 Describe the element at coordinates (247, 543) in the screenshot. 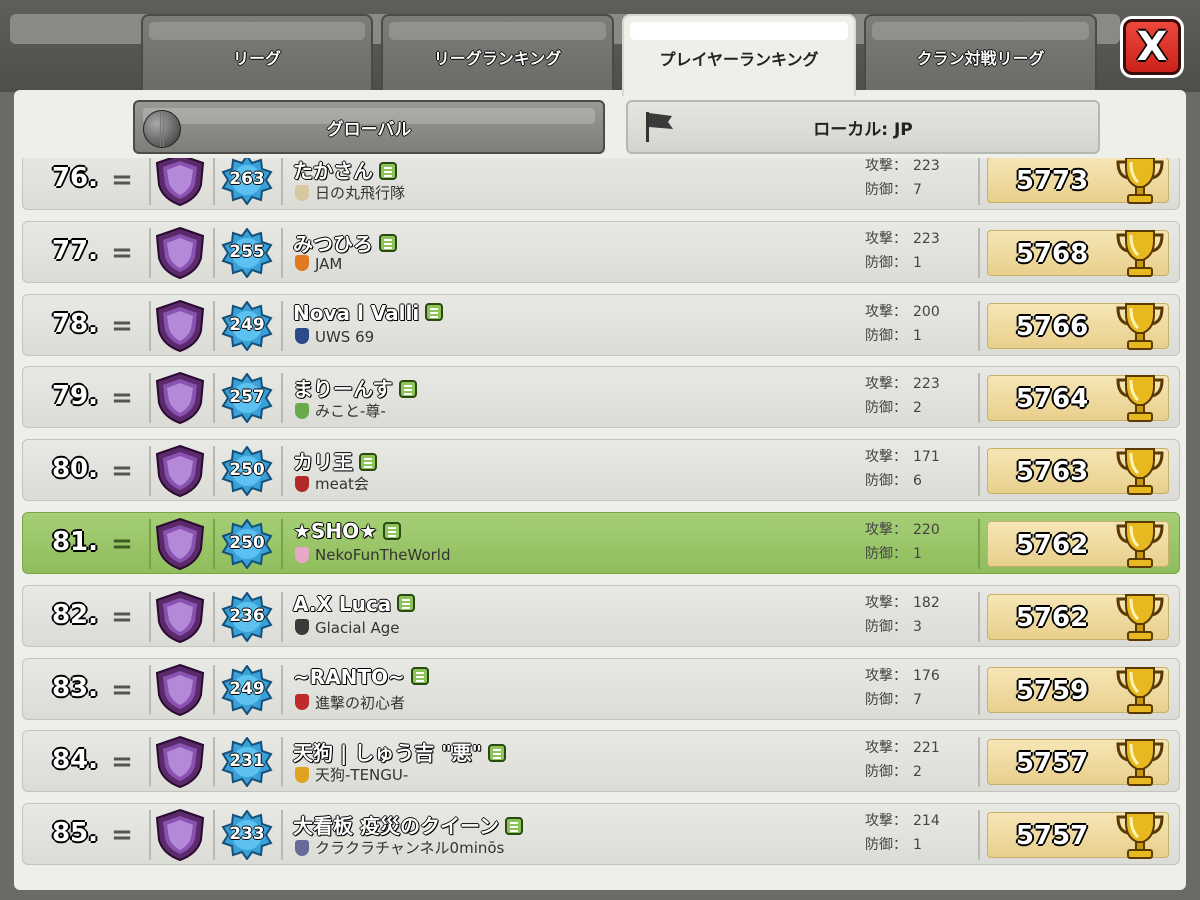

I see `experience-level: 250` at that location.